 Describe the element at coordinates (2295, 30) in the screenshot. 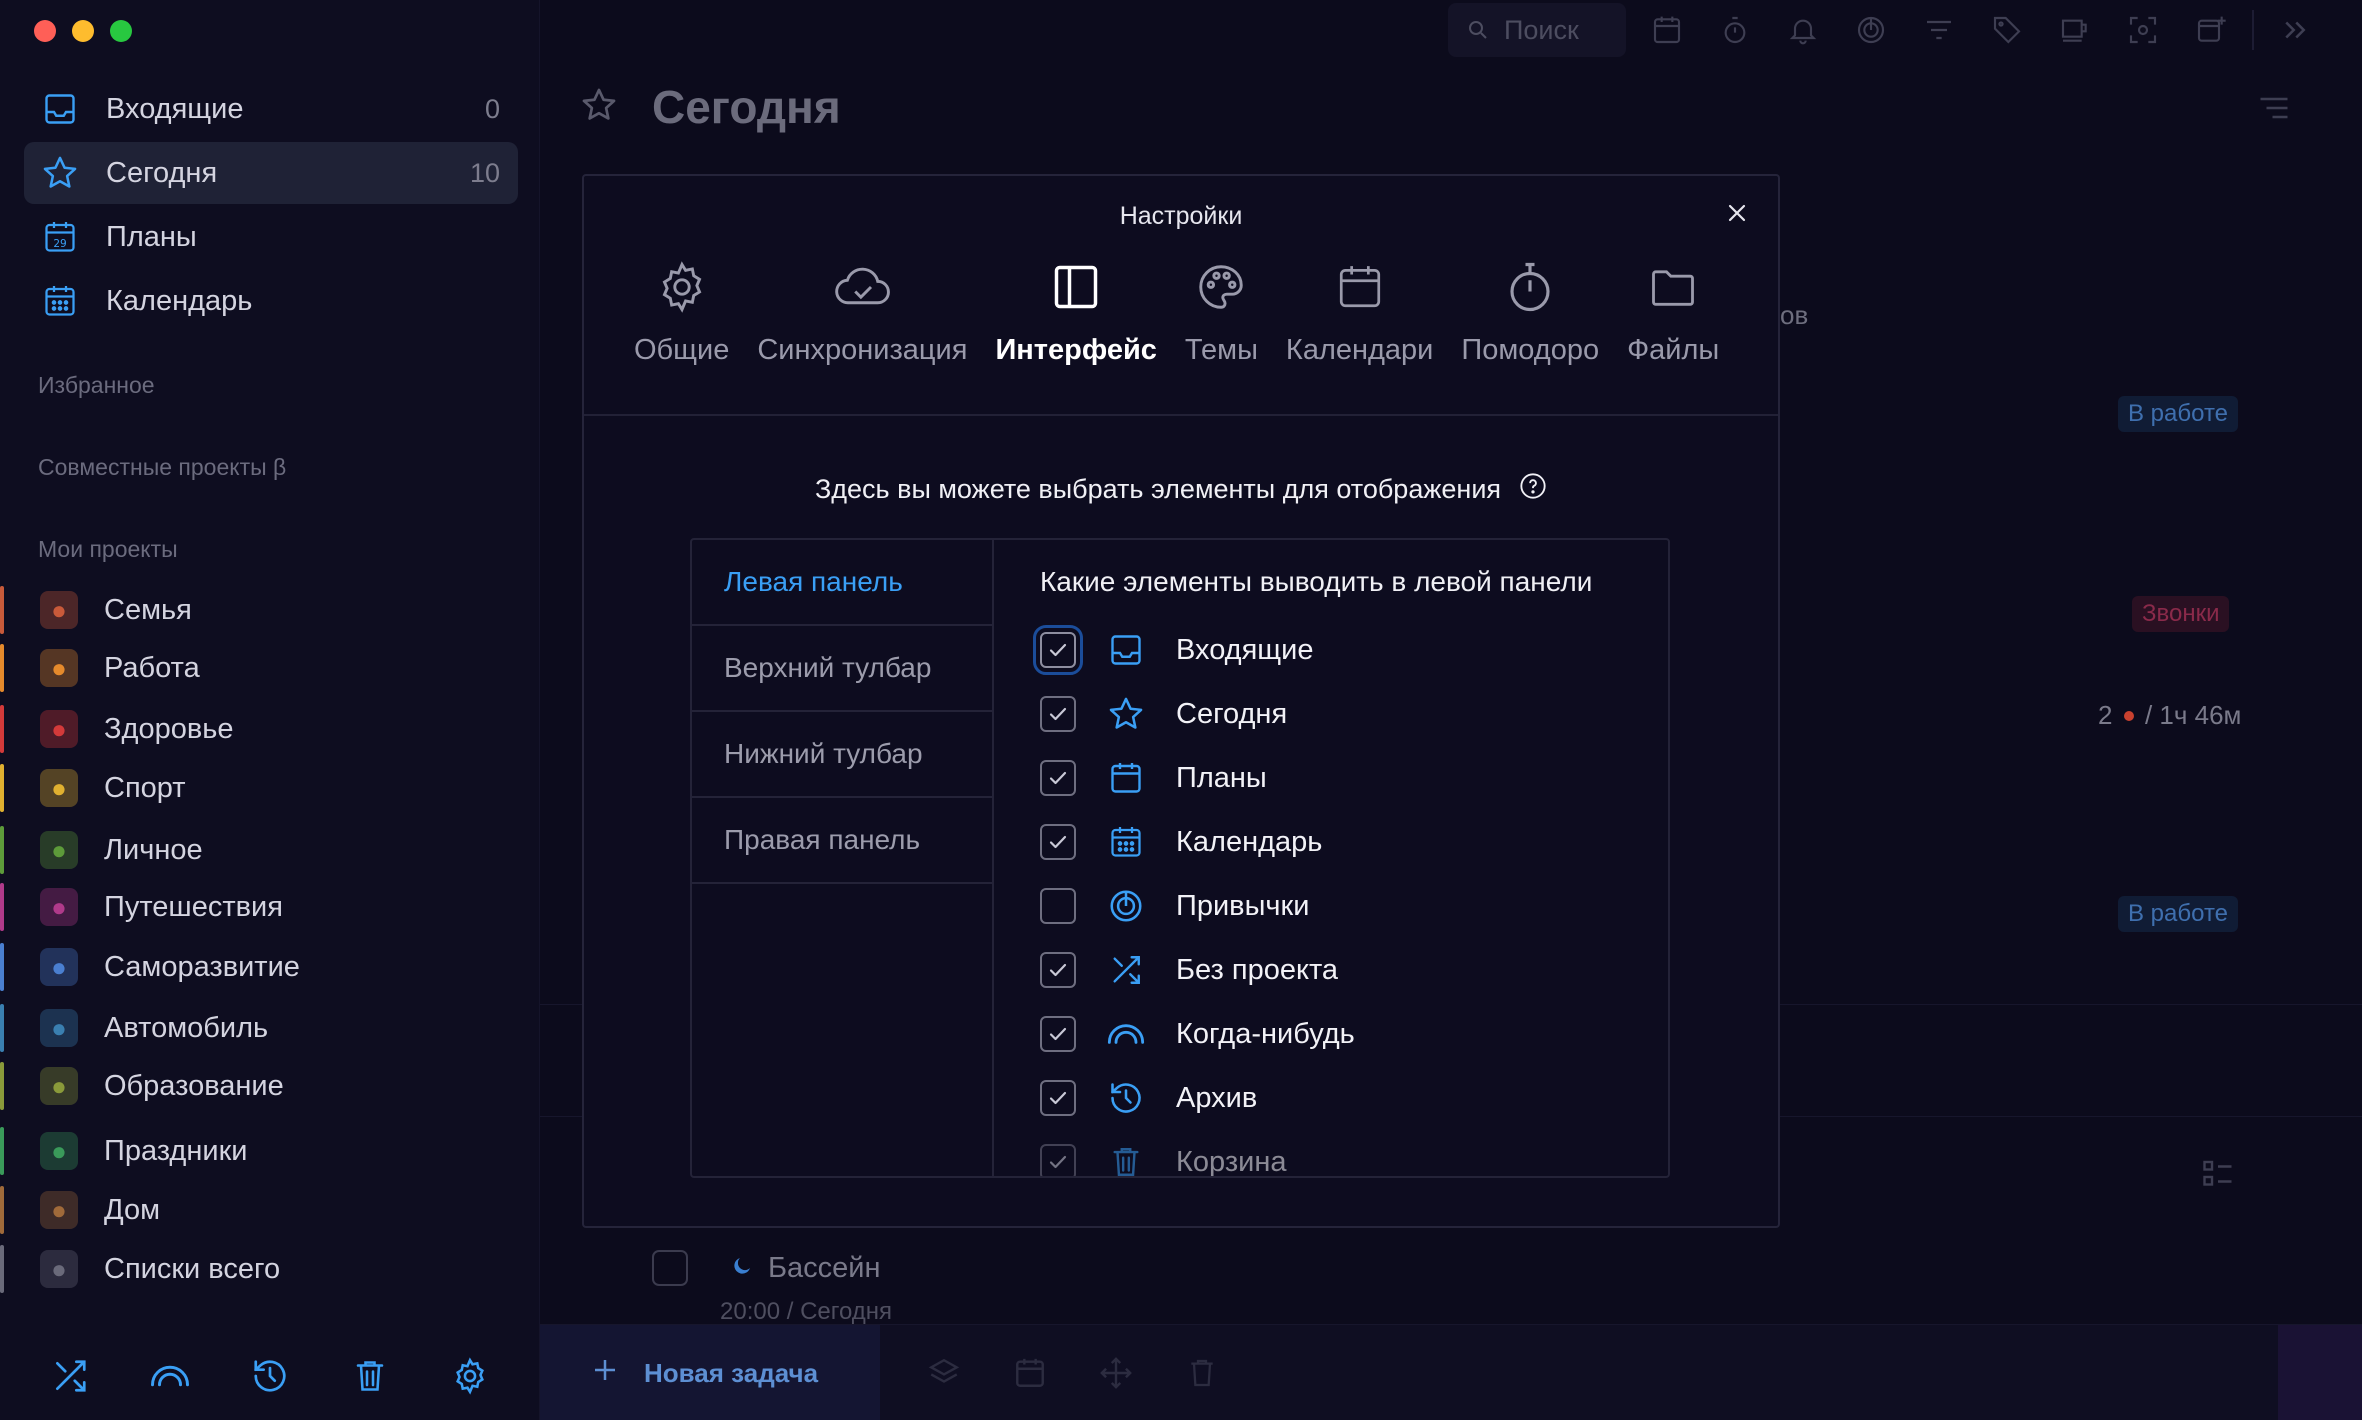

I see `chevron-double-right-icon` at that location.